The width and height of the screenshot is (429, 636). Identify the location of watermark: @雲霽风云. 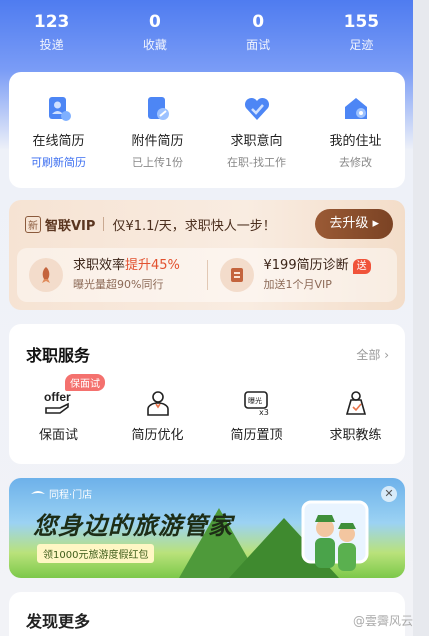
(382, 621).